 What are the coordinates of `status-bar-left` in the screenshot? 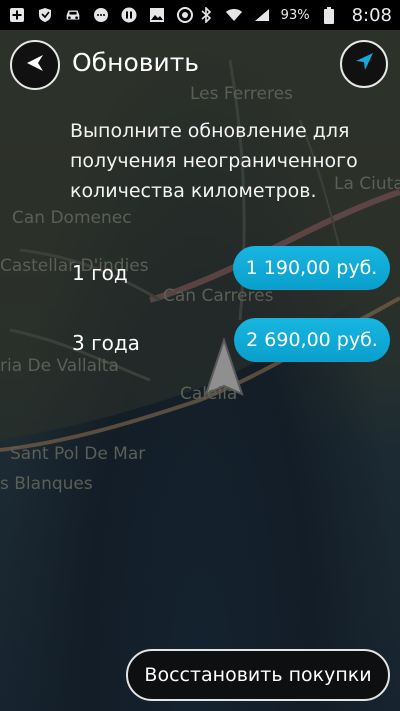 It's located at (101, 15).